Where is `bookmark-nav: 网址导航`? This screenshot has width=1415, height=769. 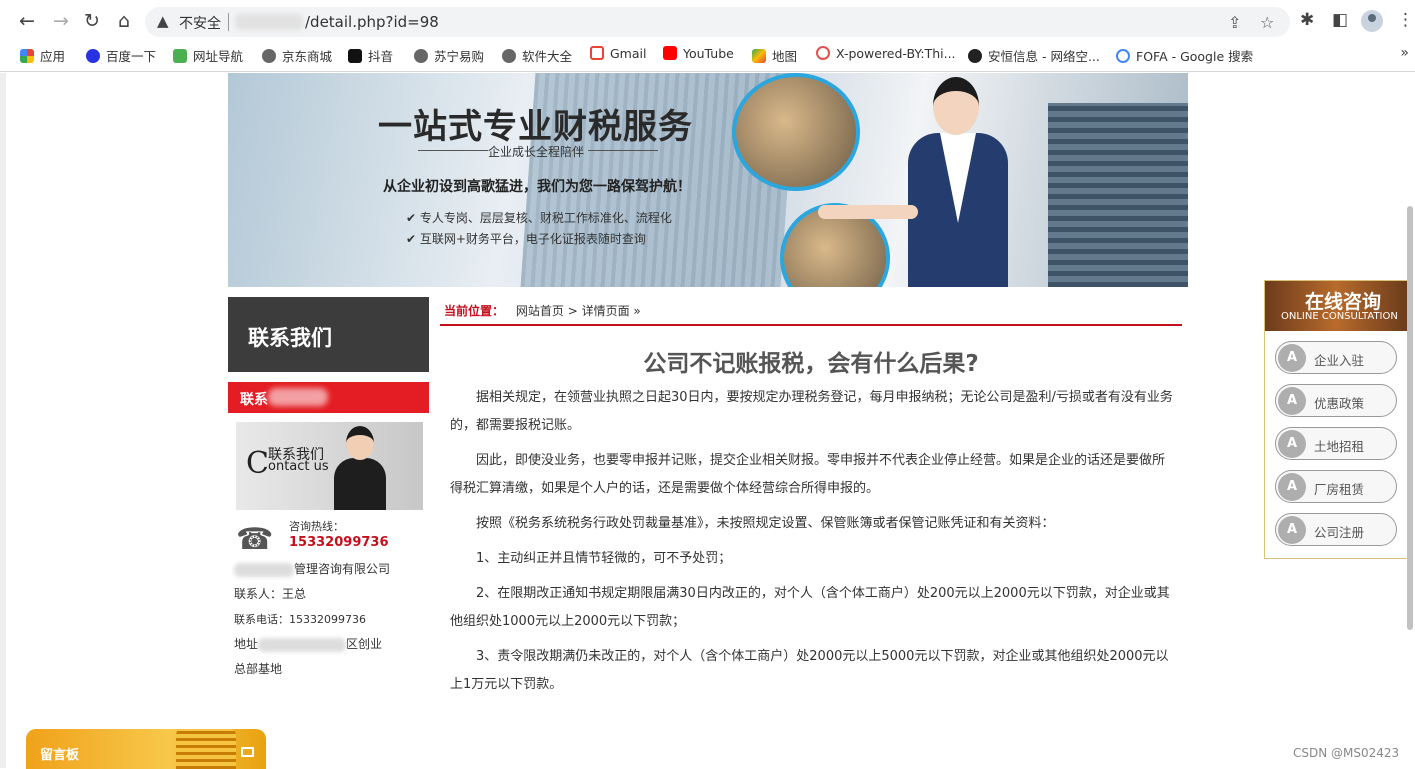
bookmark-nav: 网址导航 is located at coordinates (208, 55).